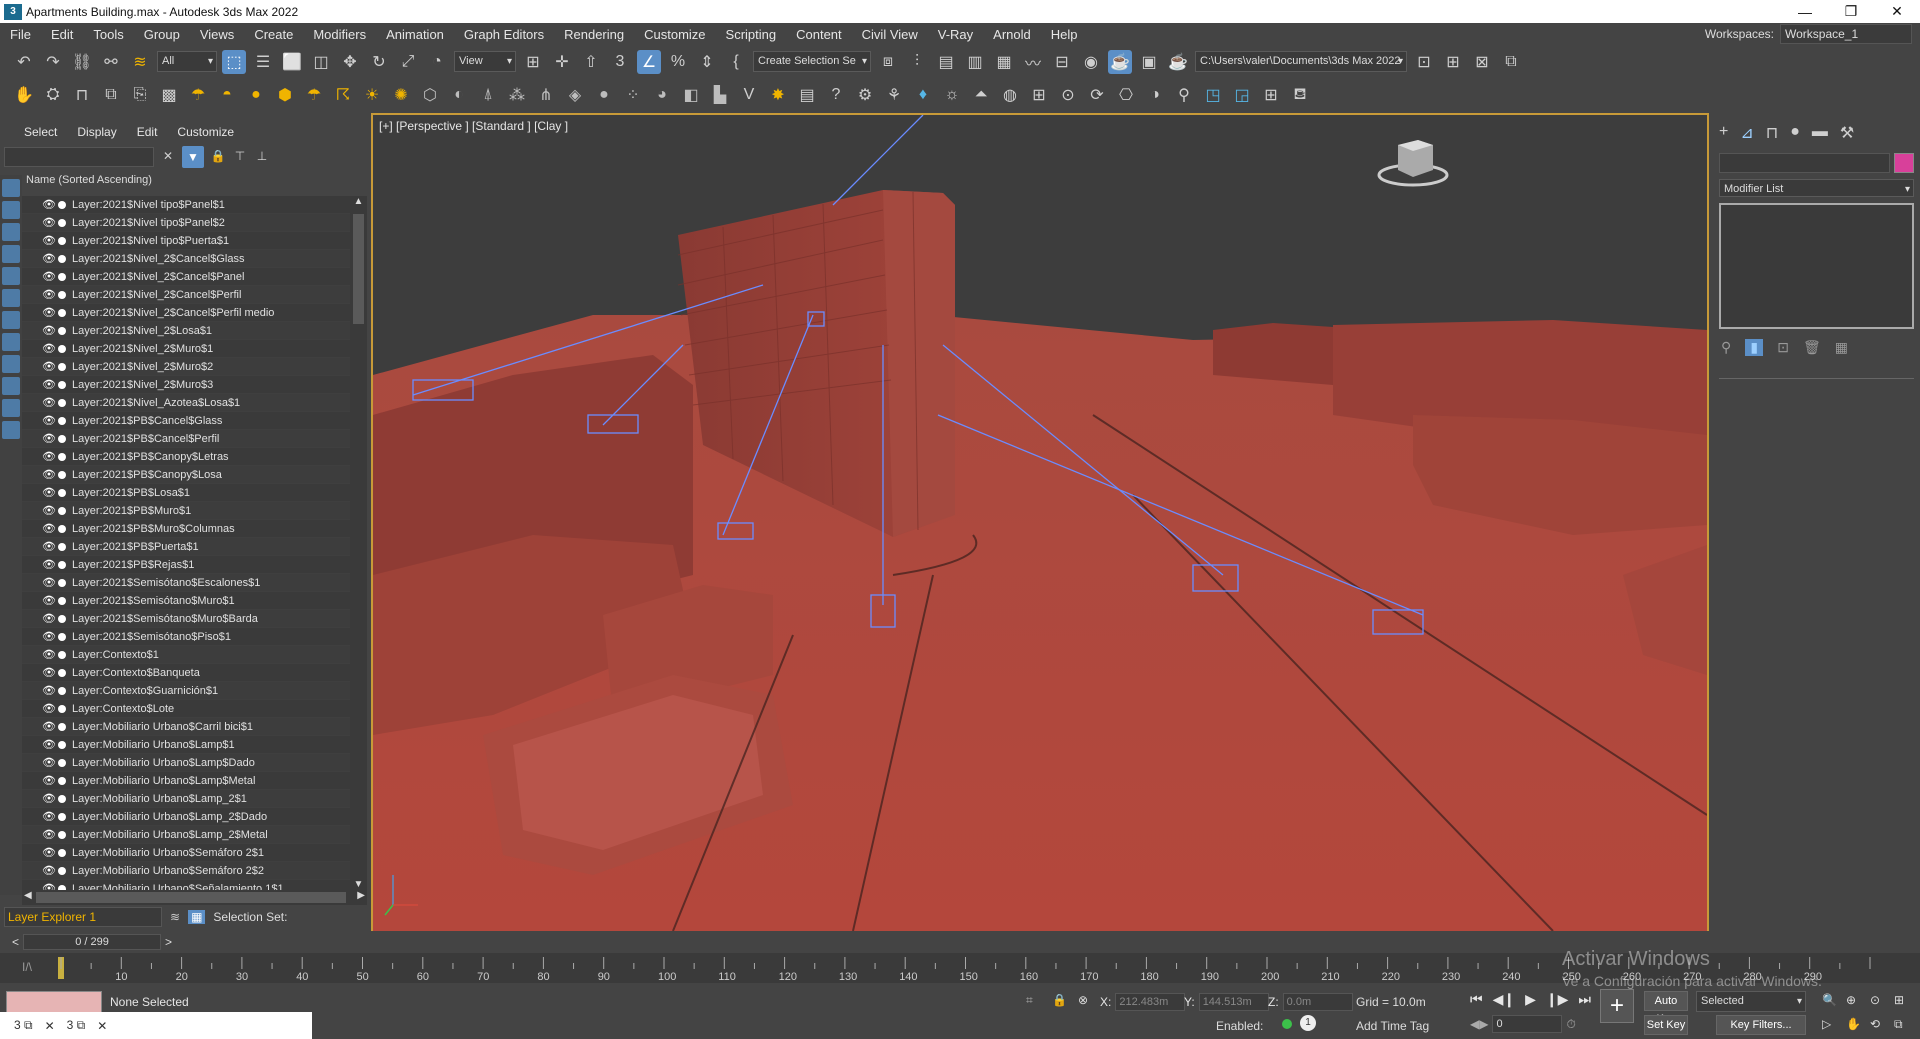  Describe the element at coordinates (11, 210) in the screenshot. I see `display-shapes-icon` at that location.